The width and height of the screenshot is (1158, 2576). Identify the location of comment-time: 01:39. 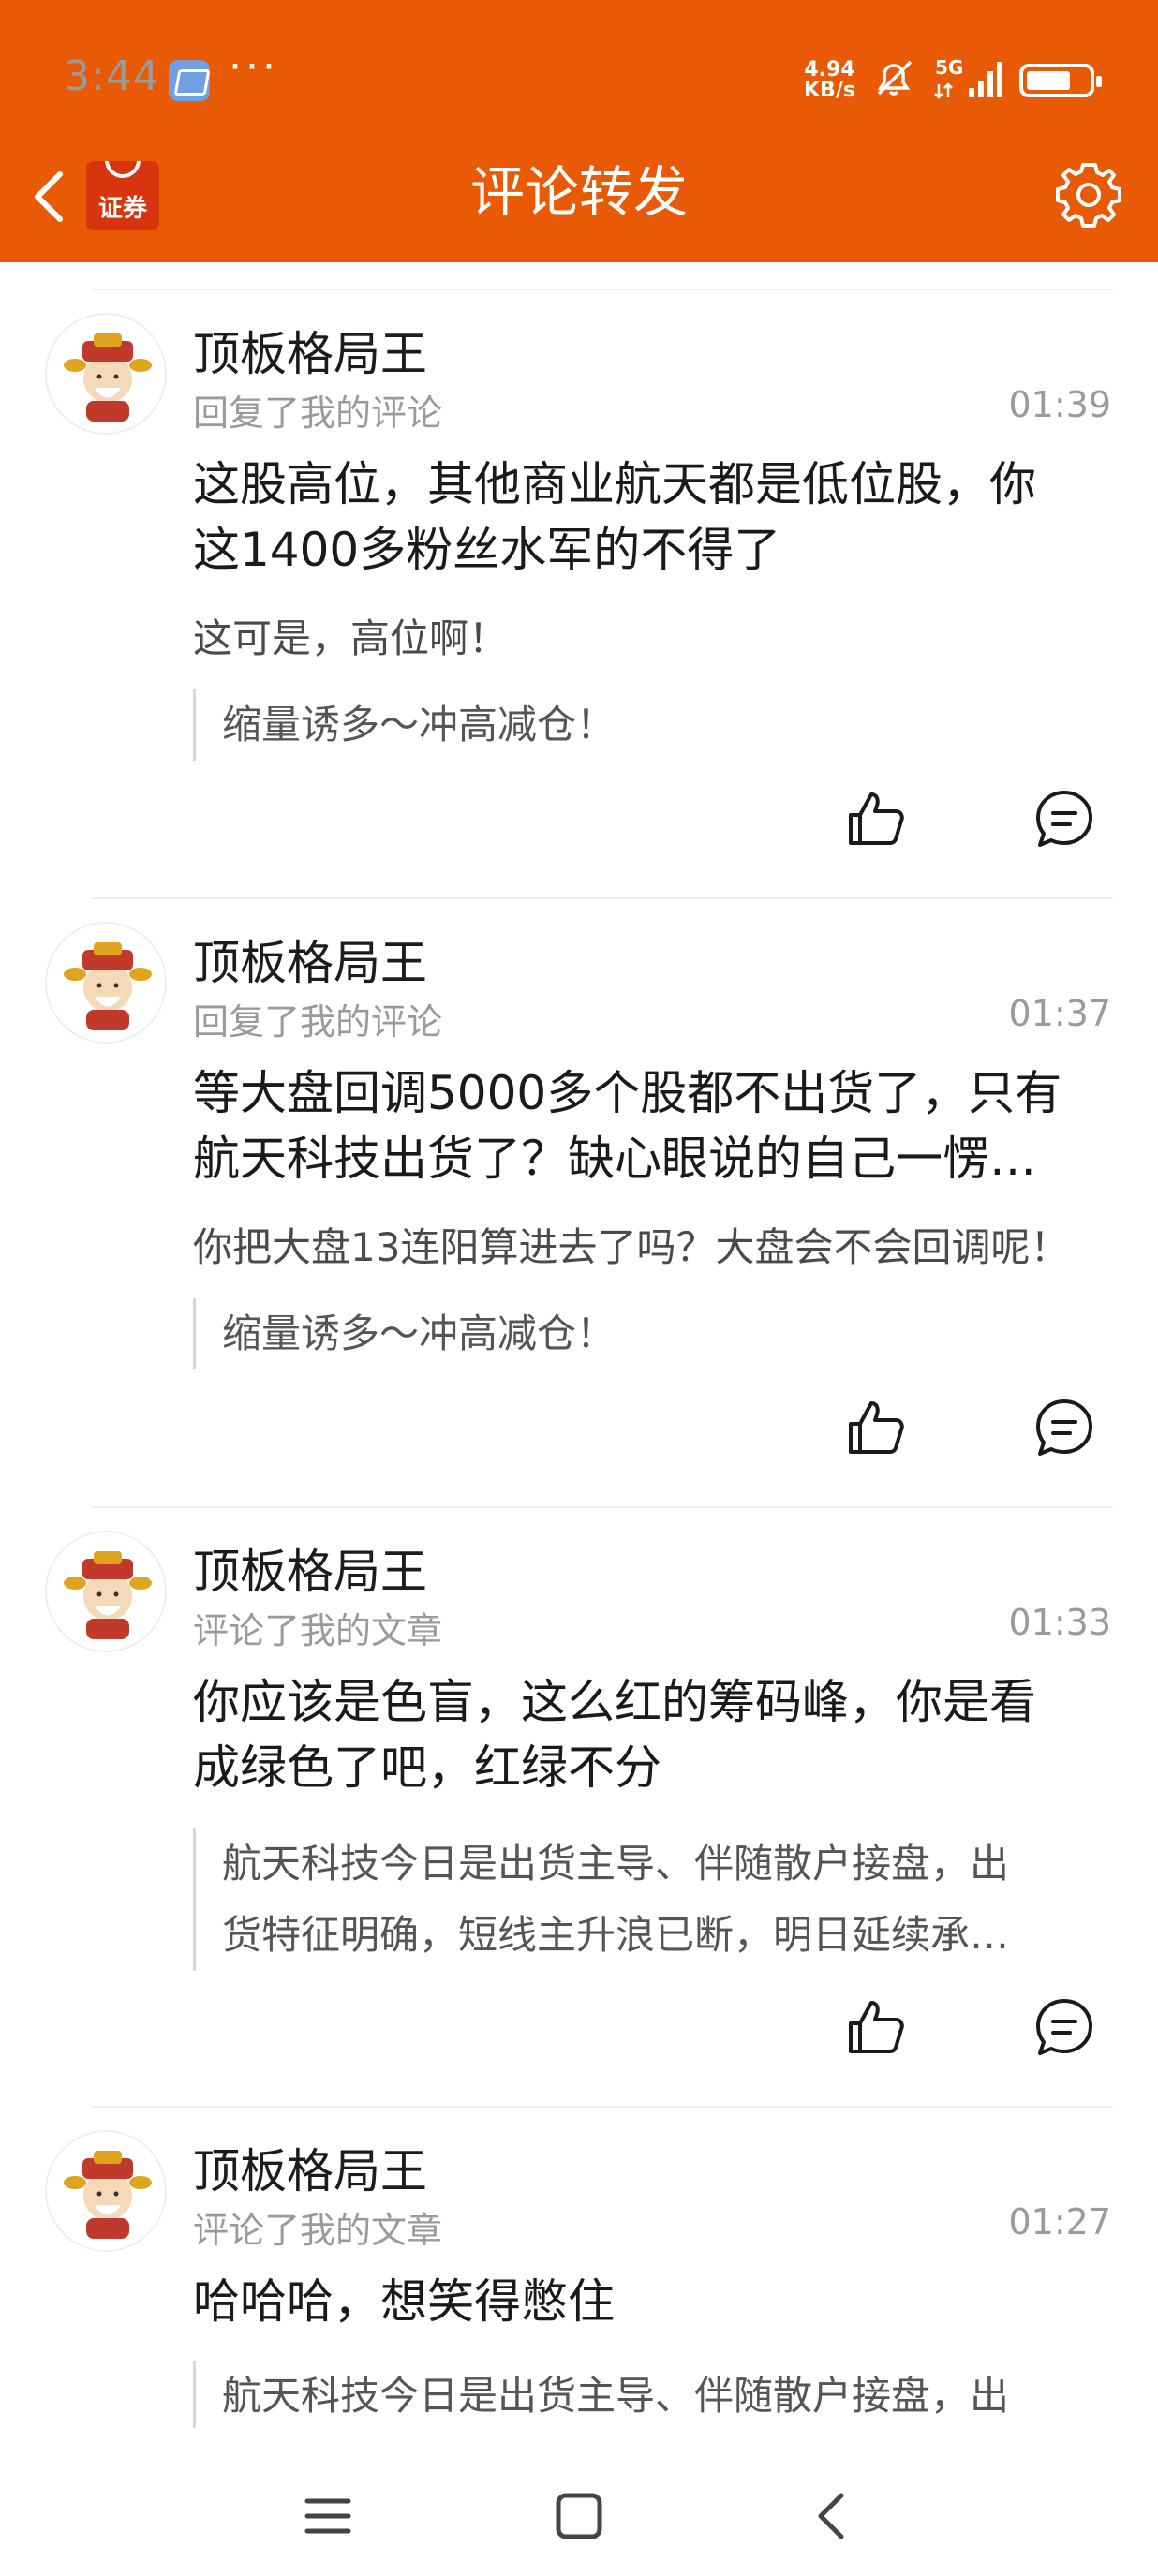
(1060, 404).